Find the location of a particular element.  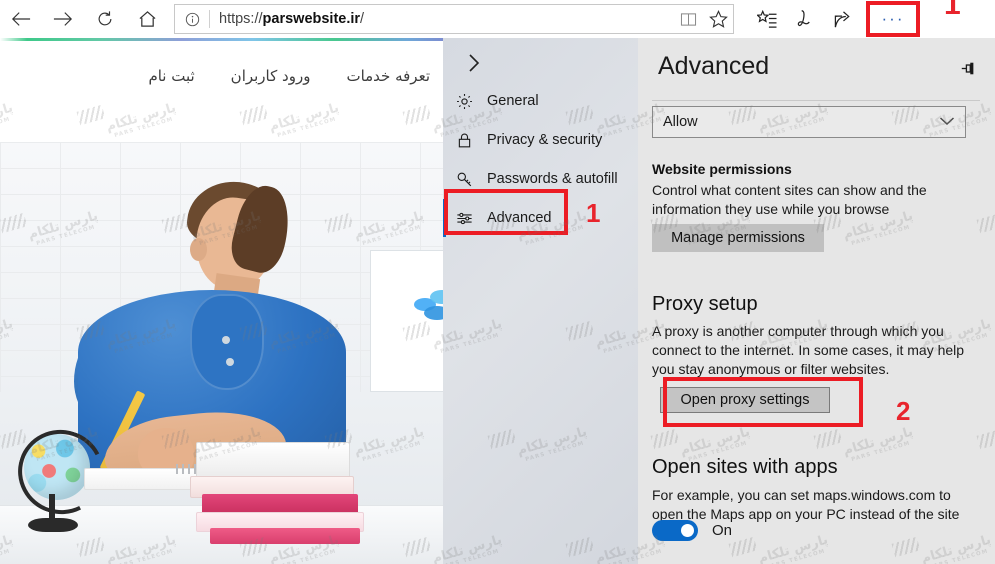

back-button is located at coordinates (21, 19).